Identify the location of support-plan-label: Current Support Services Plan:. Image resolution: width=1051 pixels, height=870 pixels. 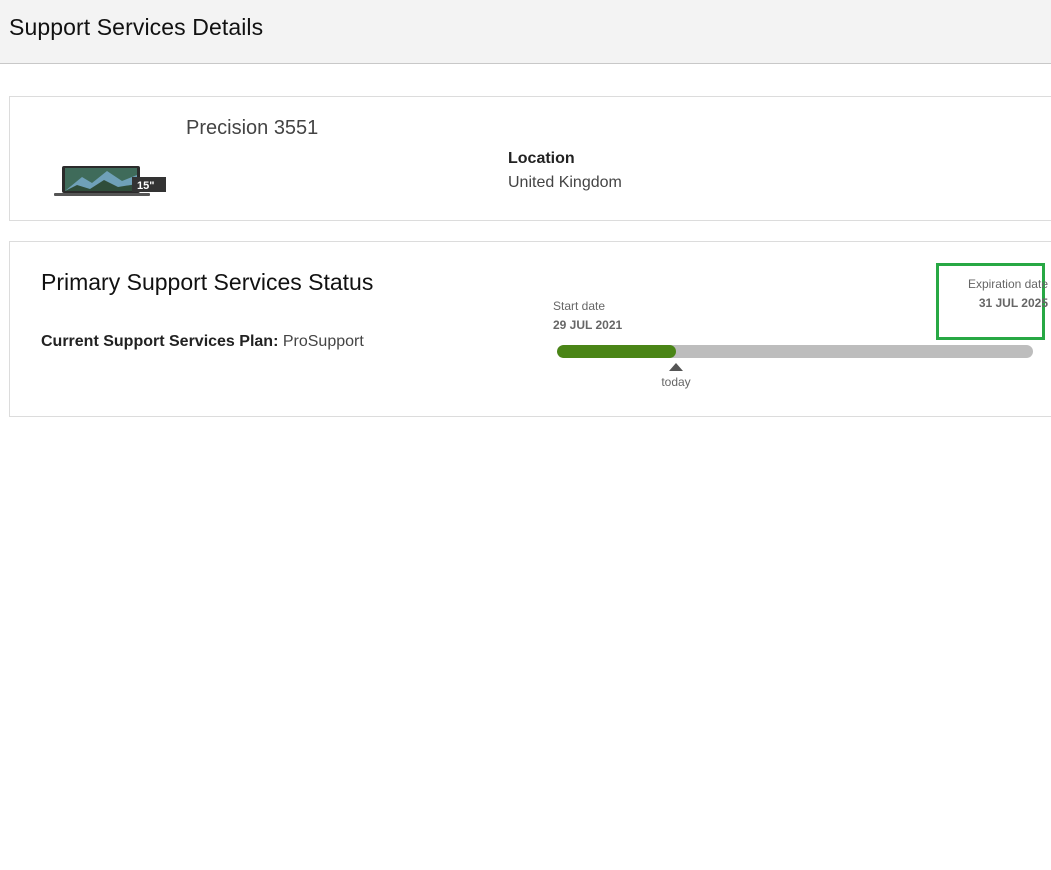
(160, 341).